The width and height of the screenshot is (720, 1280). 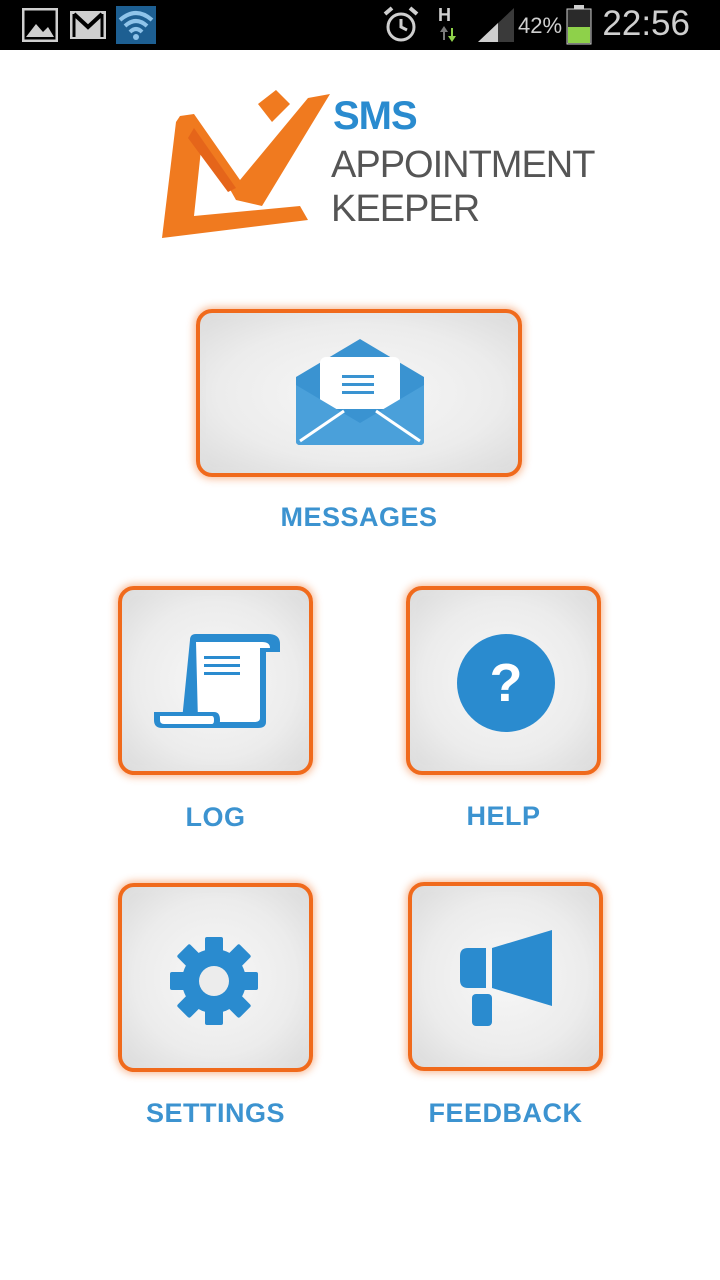 I want to click on log-label: LOG, so click(x=215, y=817).